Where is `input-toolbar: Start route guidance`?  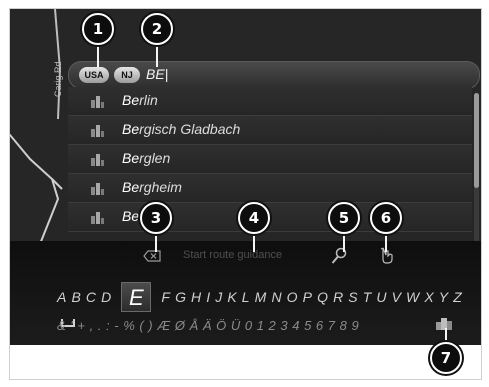
input-toolbar: Start route guidance is located at coordinates (245, 255).